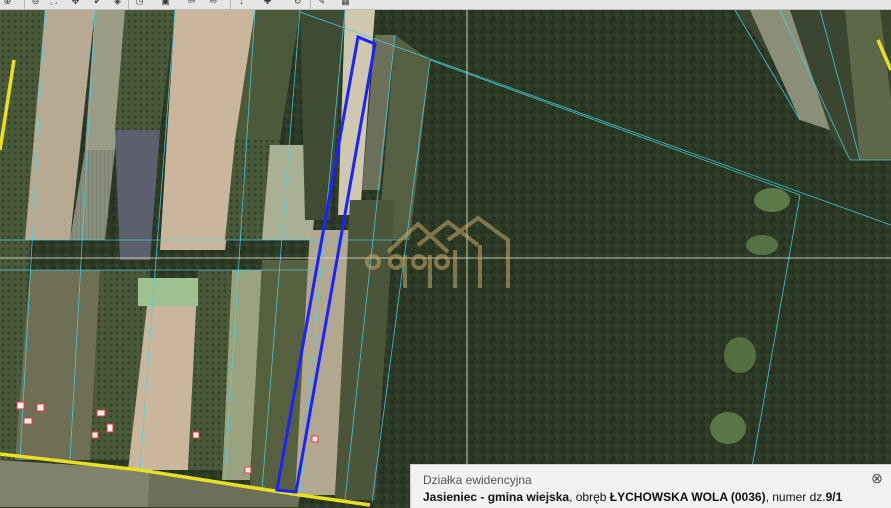 This screenshot has height=508, width=891. I want to click on map-toolbar: ⊕ ⊖ ⛶ ✥ ✔ ◈ ◷ ▣ ⇦ ⇨ ↓ ✚ ↻ ✎ ▦, so click(445, 5).